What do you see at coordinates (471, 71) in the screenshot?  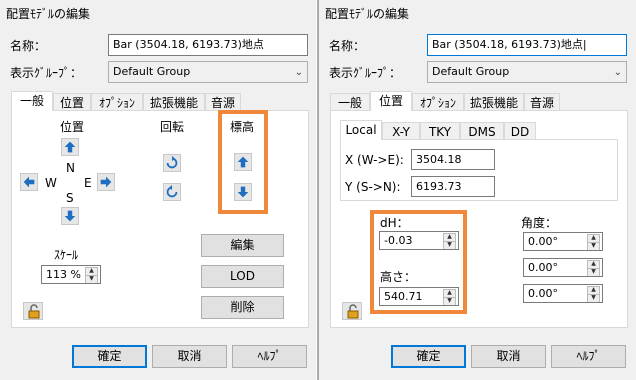 I see `right-group-value: Default Group` at bounding box center [471, 71].